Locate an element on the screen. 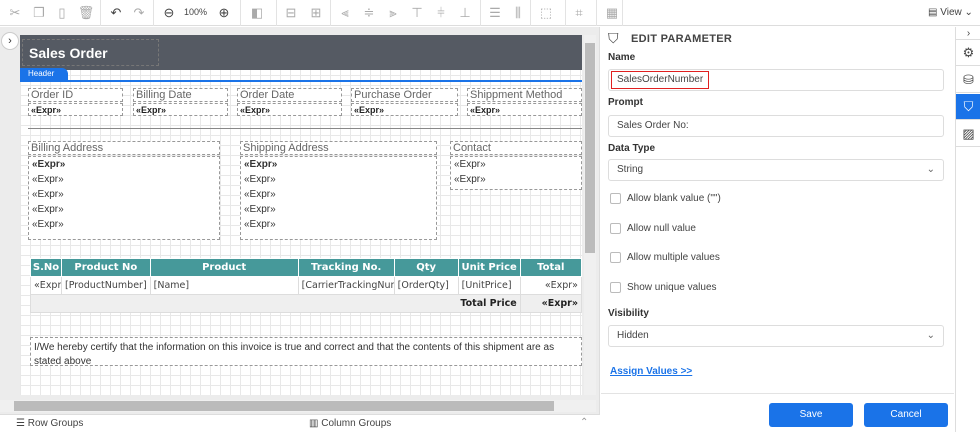 This screenshot has height=432, width=980. contact-box: «Expr» «Expr» is located at coordinates (516, 173).